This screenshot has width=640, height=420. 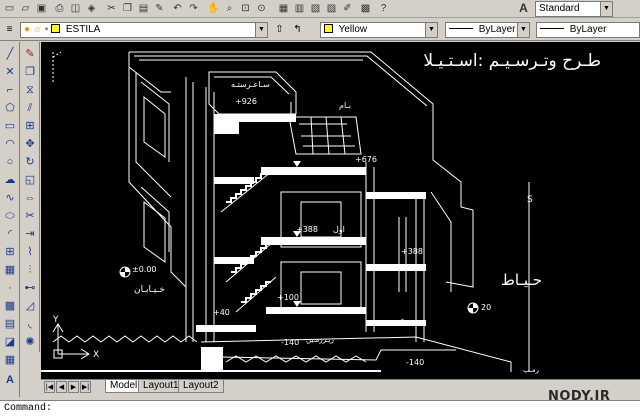 What do you see at coordinates (61, 387) in the screenshot?
I see `prev-tab-icon: ◀` at bounding box center [61, 387].